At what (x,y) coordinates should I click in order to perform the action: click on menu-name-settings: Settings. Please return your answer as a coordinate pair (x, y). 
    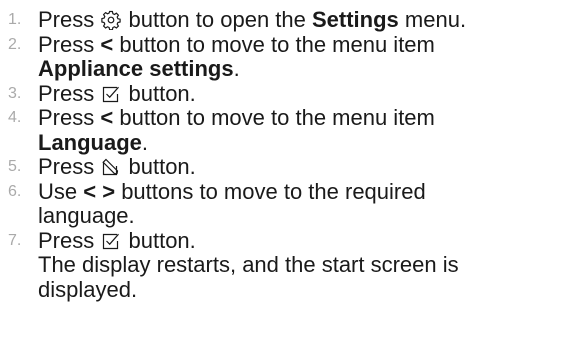
    Looking at the image, I should click on (355, 19).